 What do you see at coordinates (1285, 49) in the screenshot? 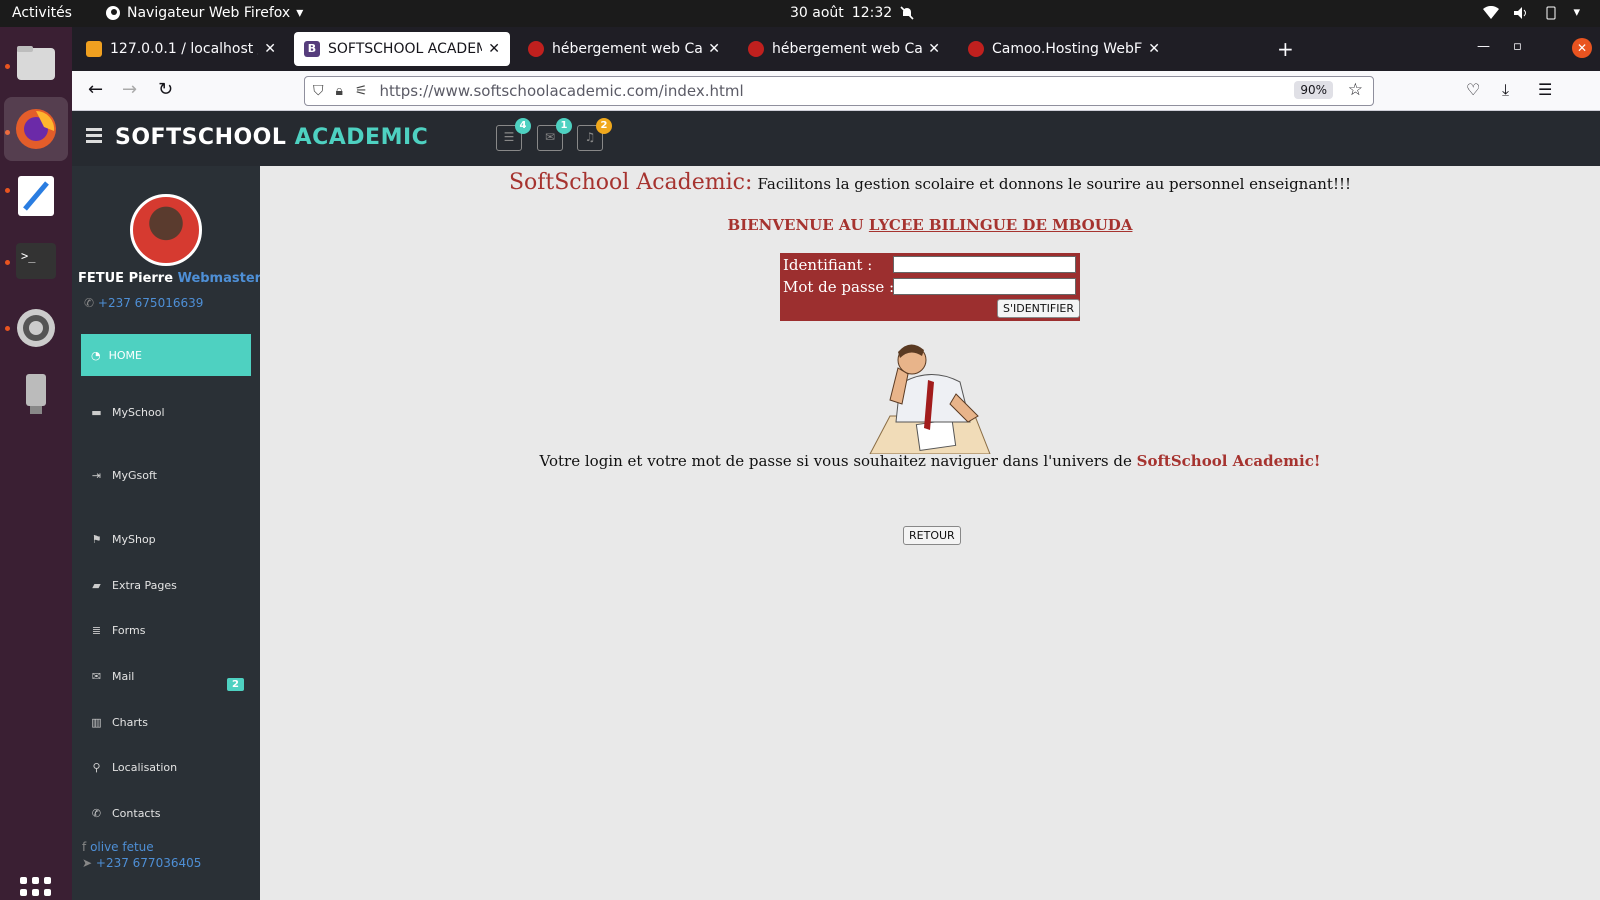
I see `new-tab-icon: +` at bounding box center [1285, 49].